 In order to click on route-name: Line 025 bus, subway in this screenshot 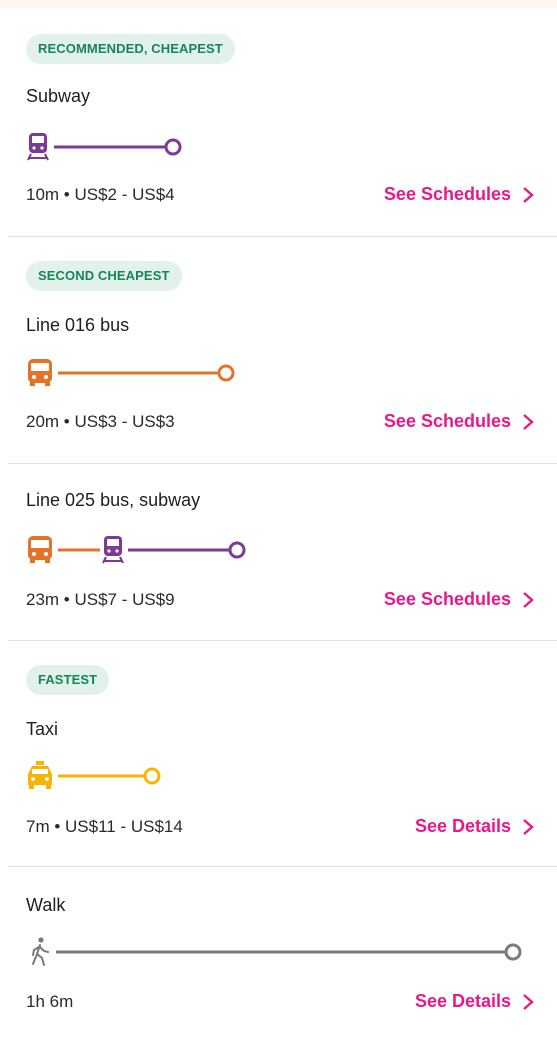, I will do `click(113, 500)`.